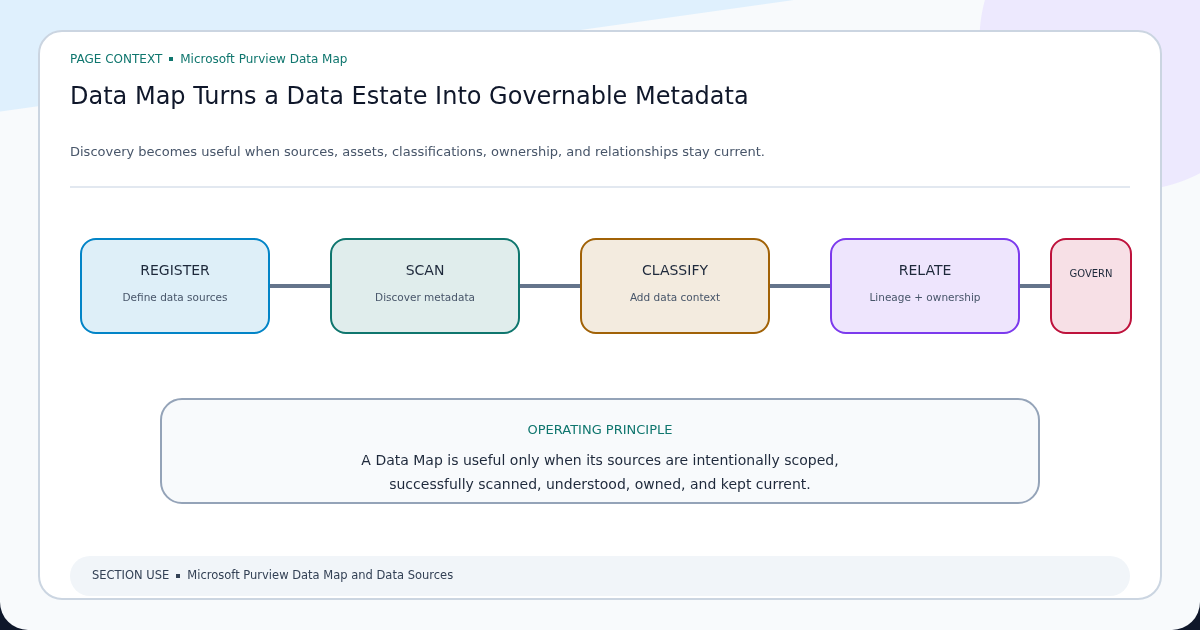  What do you see at coordinates (600, 472) in the screenshot?
I see `principle-text: A Data Map is useful only when its sources are intentionally scoped, successfully scanned, understood, owned, and kept current.` at bounding box center [600, 472].